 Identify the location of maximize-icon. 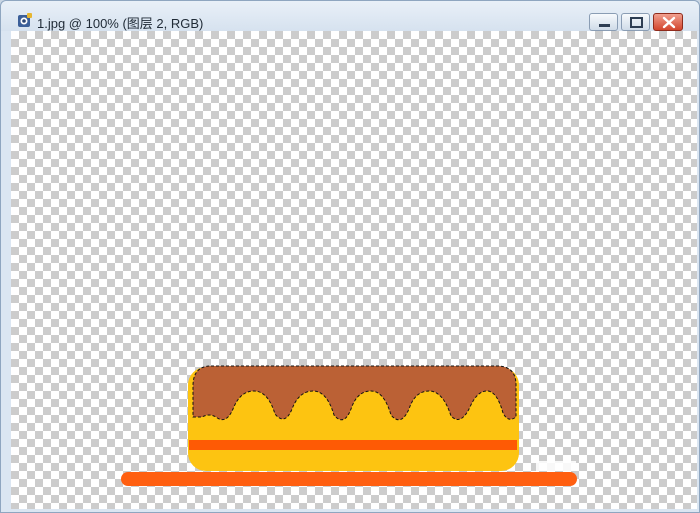
(636, 22).